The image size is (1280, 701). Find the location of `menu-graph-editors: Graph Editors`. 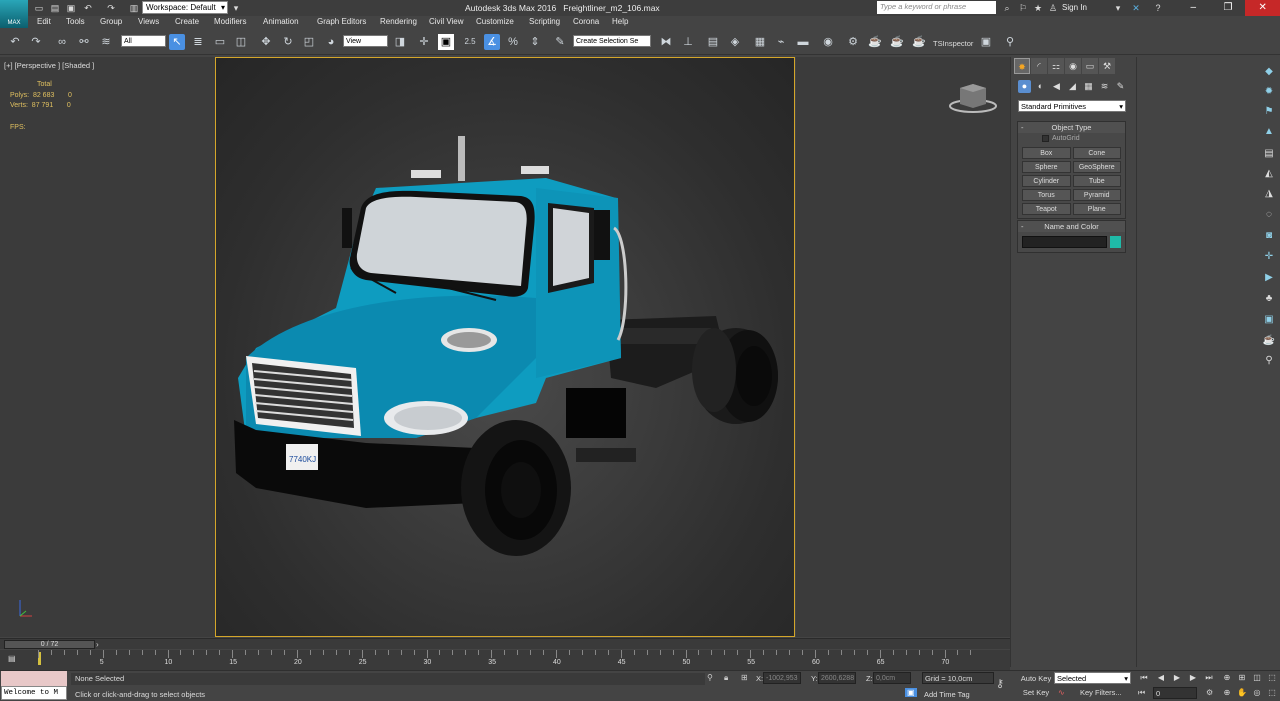

menu-graph-editors: Graph Editors is located at coordinates (341, 21).